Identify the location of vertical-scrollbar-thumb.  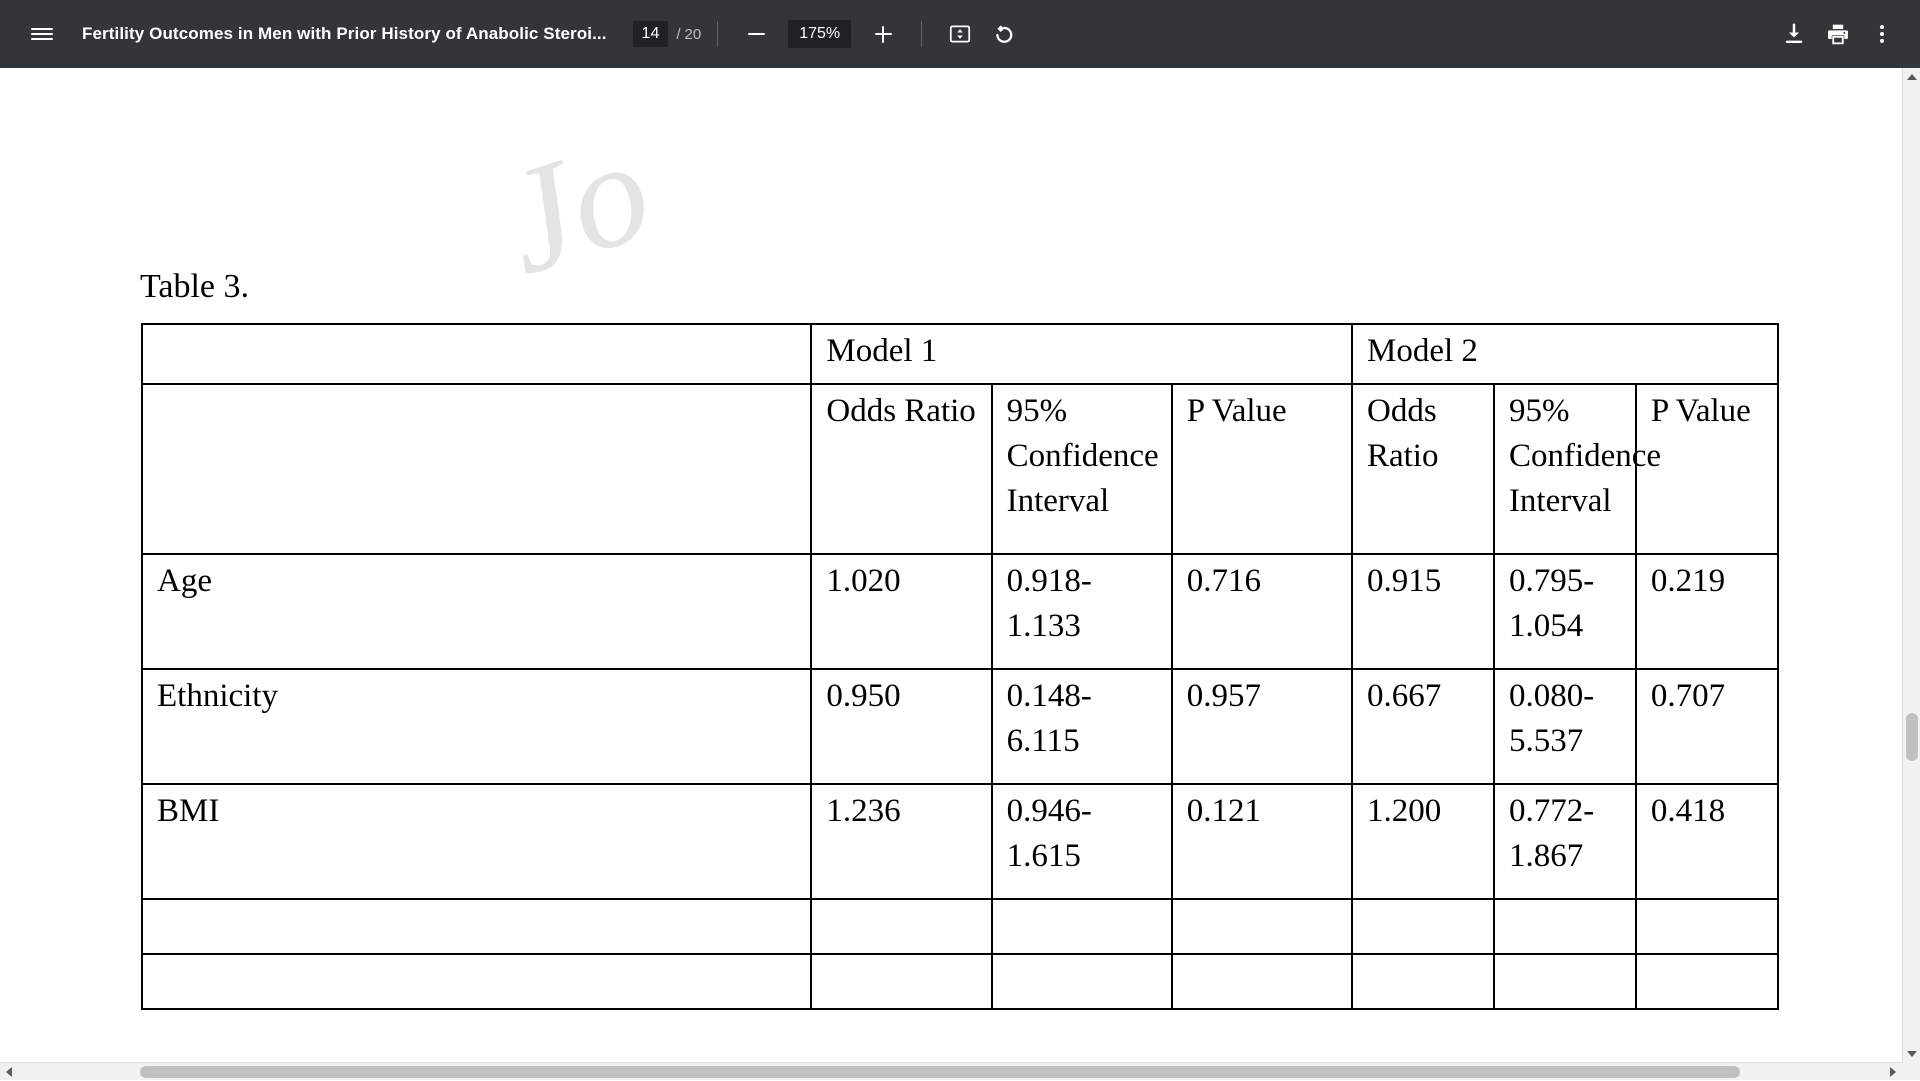
(1912, 737).